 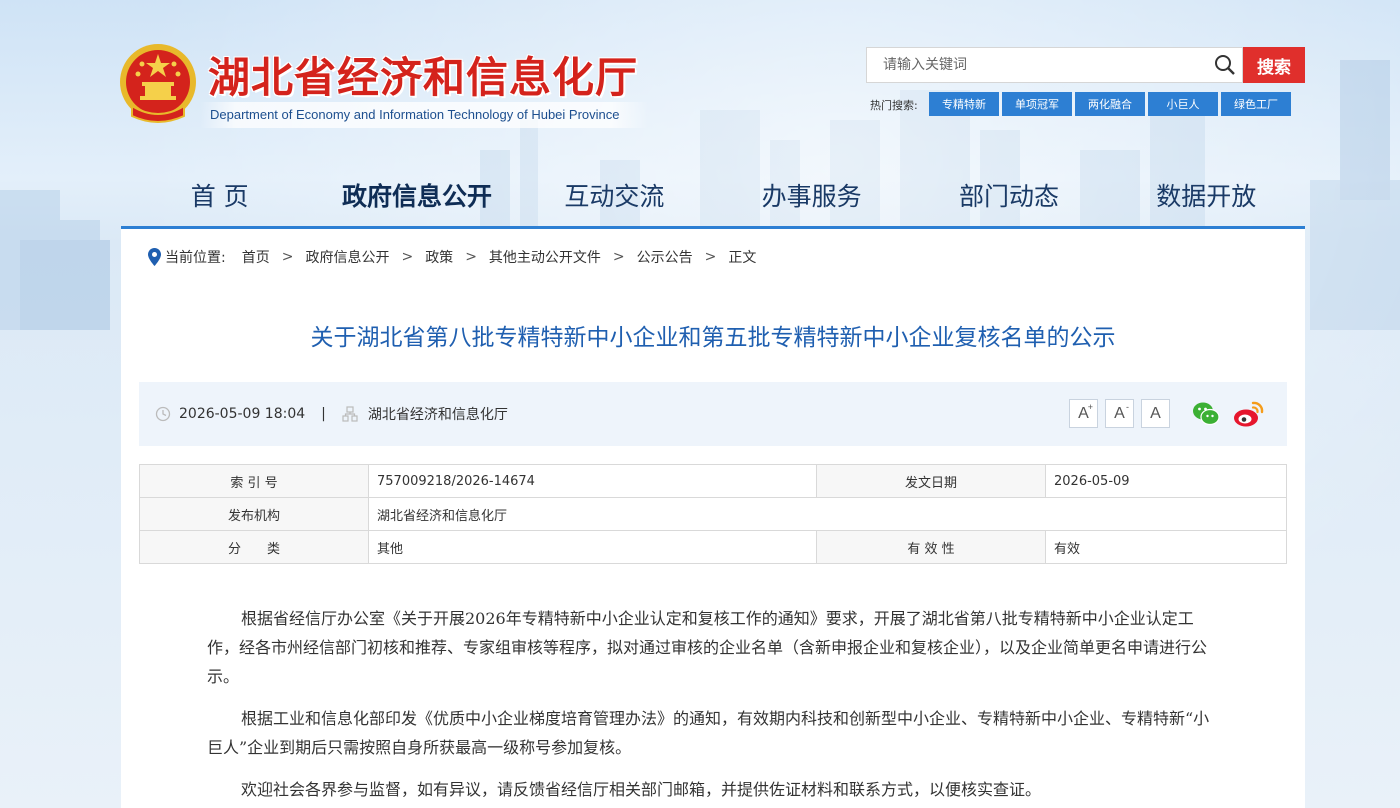 I want to click on font-decrease-button: A-, so click(x=1119, y=413).